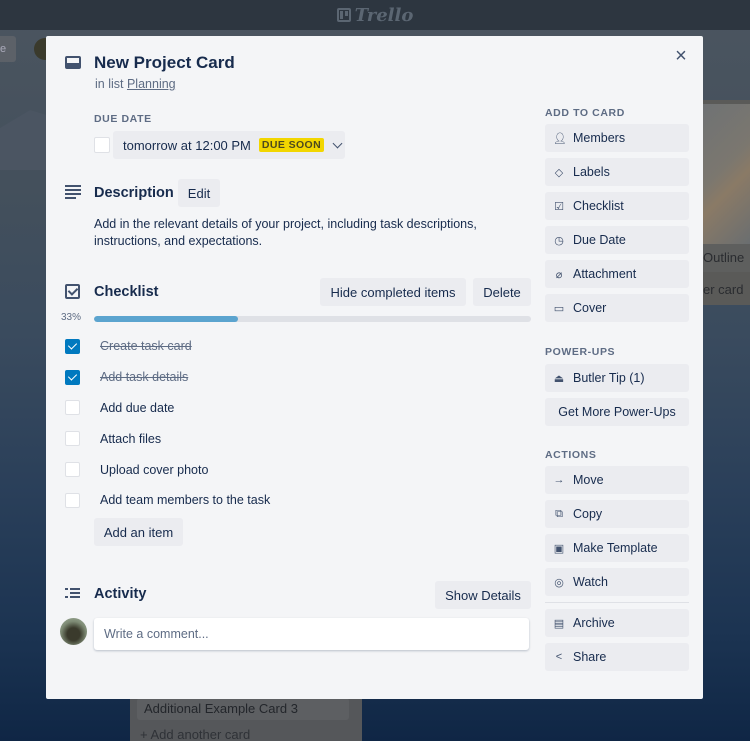 The height and width of the screenshot is (741, 750). What do you see at coordinates (681, 56) in the screenshot?
I see `close-icon: ×` at bounding box center [681, 56].